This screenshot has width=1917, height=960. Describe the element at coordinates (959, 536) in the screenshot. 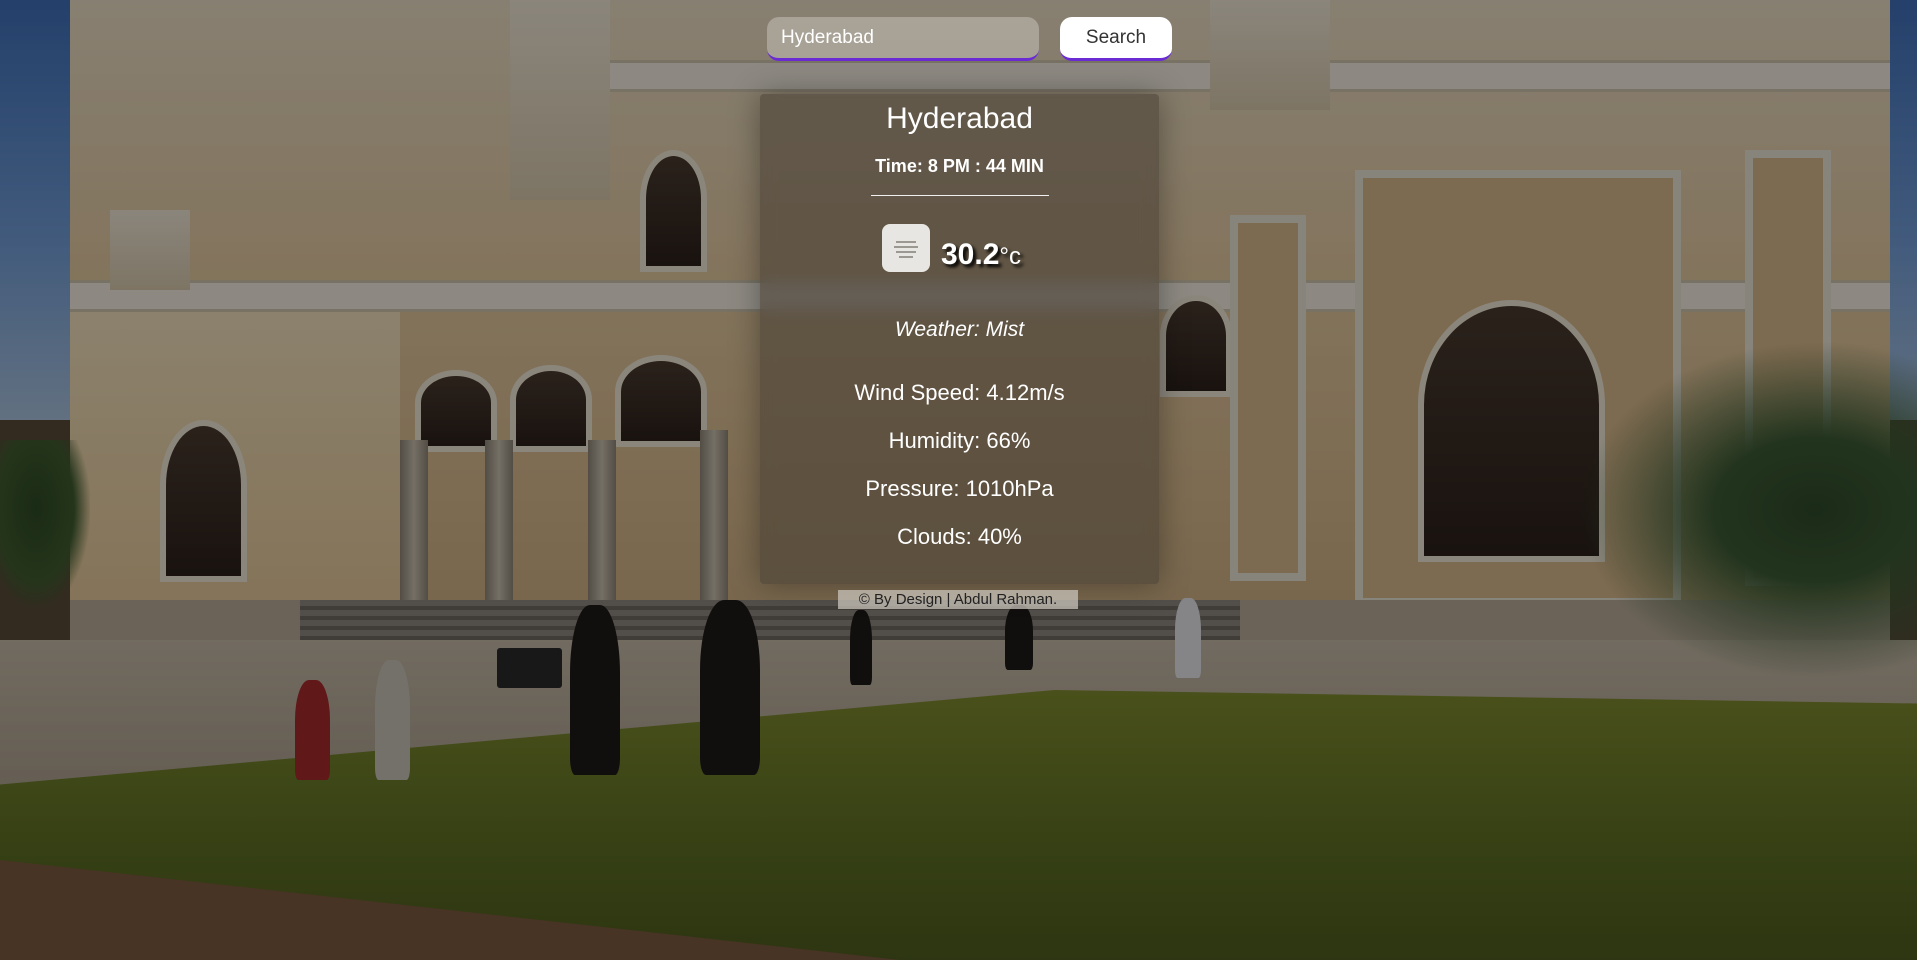

I see `clouds: Clouds: 40%` at that location.